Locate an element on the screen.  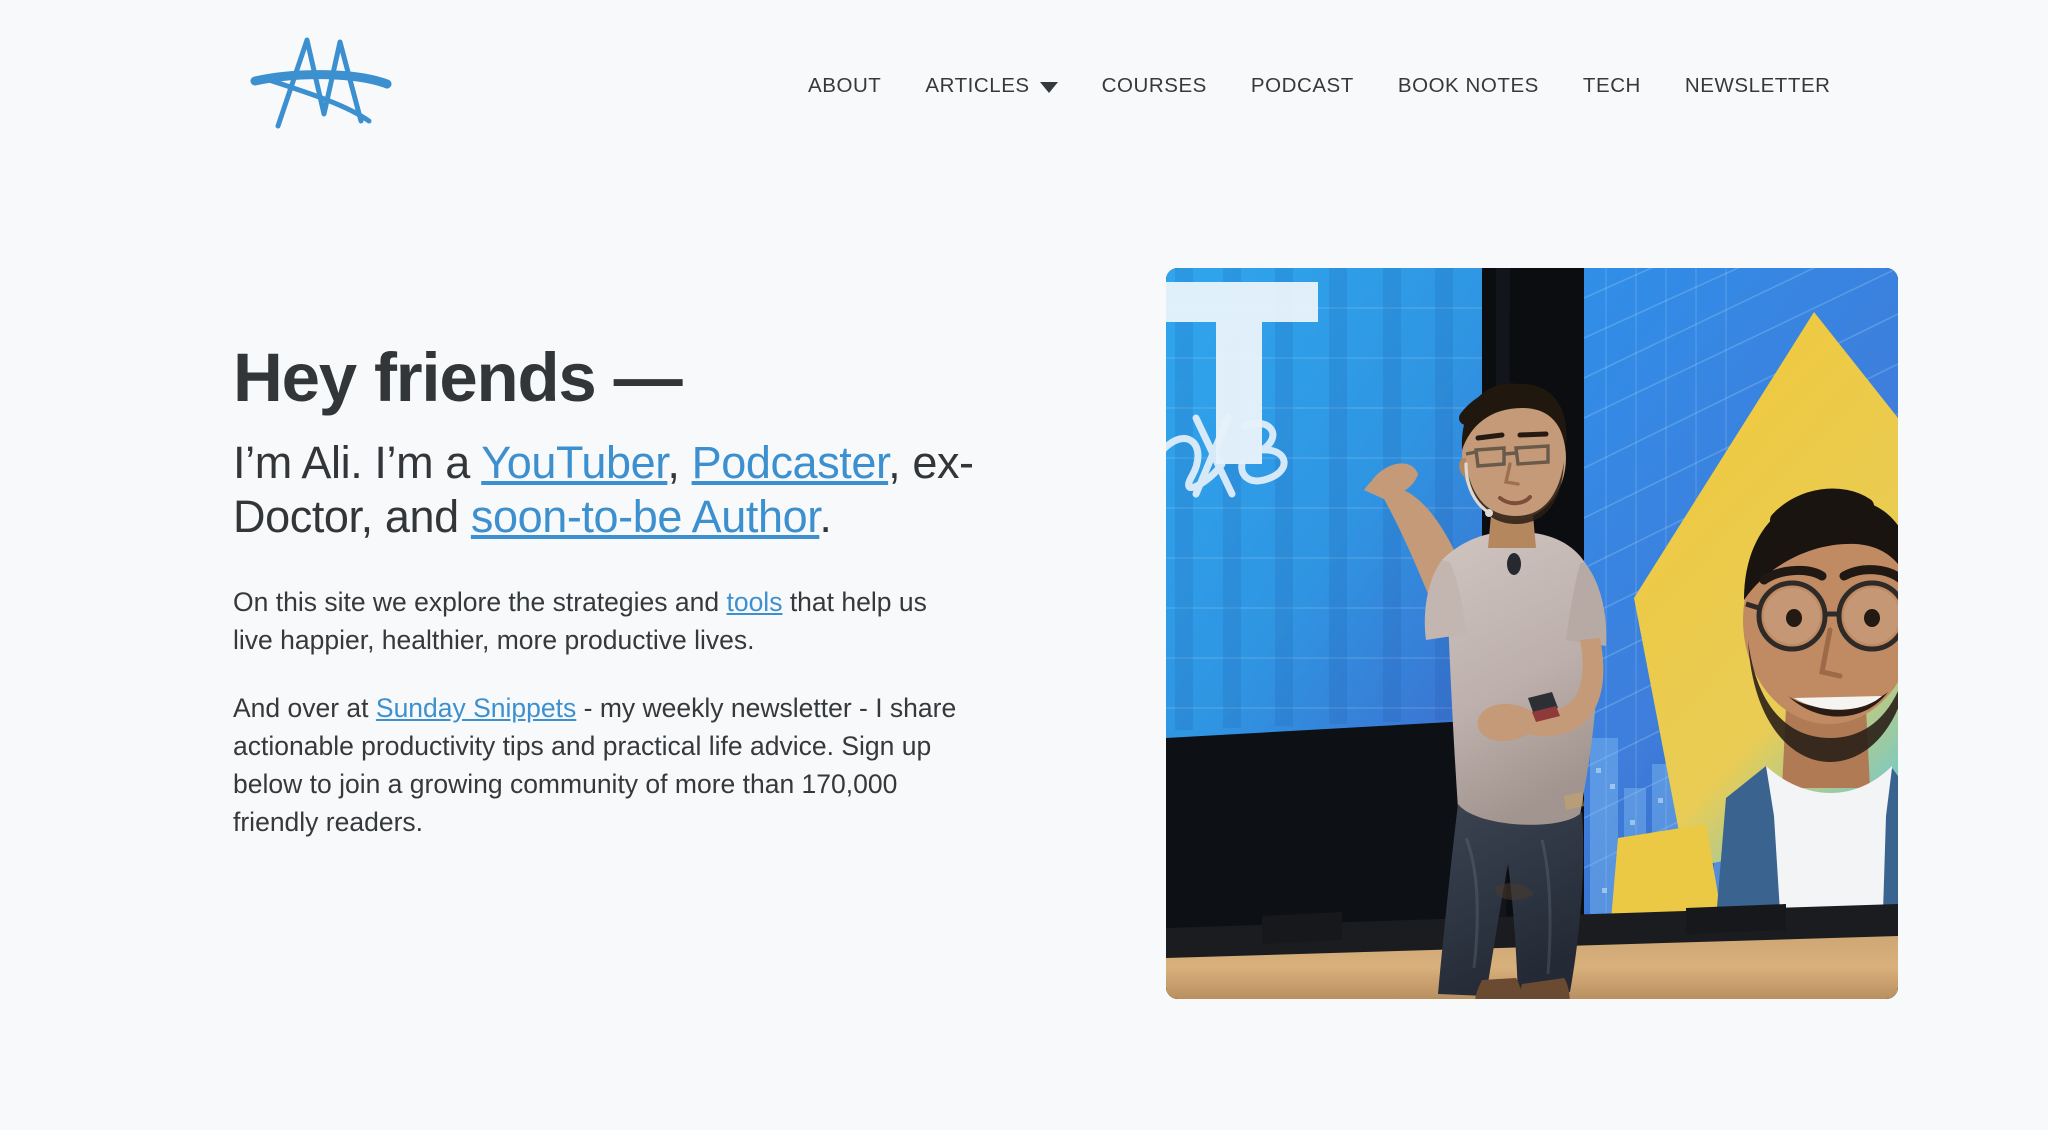
nav-item-courses: COURSES is located at coordinates (1154, 85).